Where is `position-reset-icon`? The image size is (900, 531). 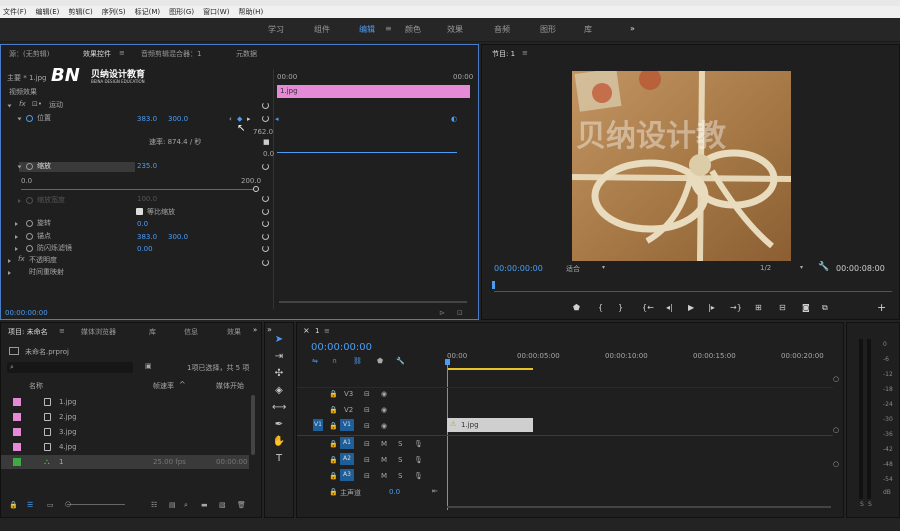 position-reset-icon is located at coordinates (265, 118).